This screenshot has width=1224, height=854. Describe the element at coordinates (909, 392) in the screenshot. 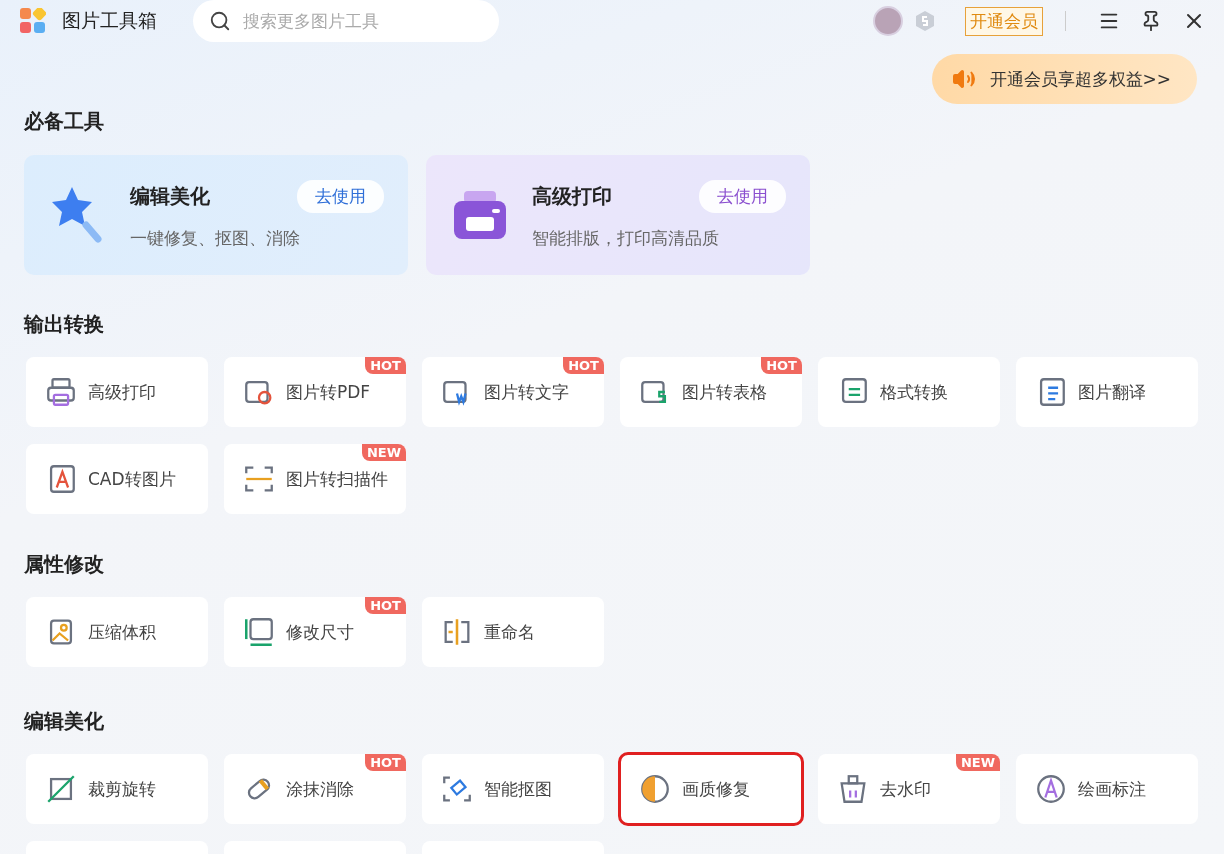

I see `tool-tile: 格式转换` at that location.